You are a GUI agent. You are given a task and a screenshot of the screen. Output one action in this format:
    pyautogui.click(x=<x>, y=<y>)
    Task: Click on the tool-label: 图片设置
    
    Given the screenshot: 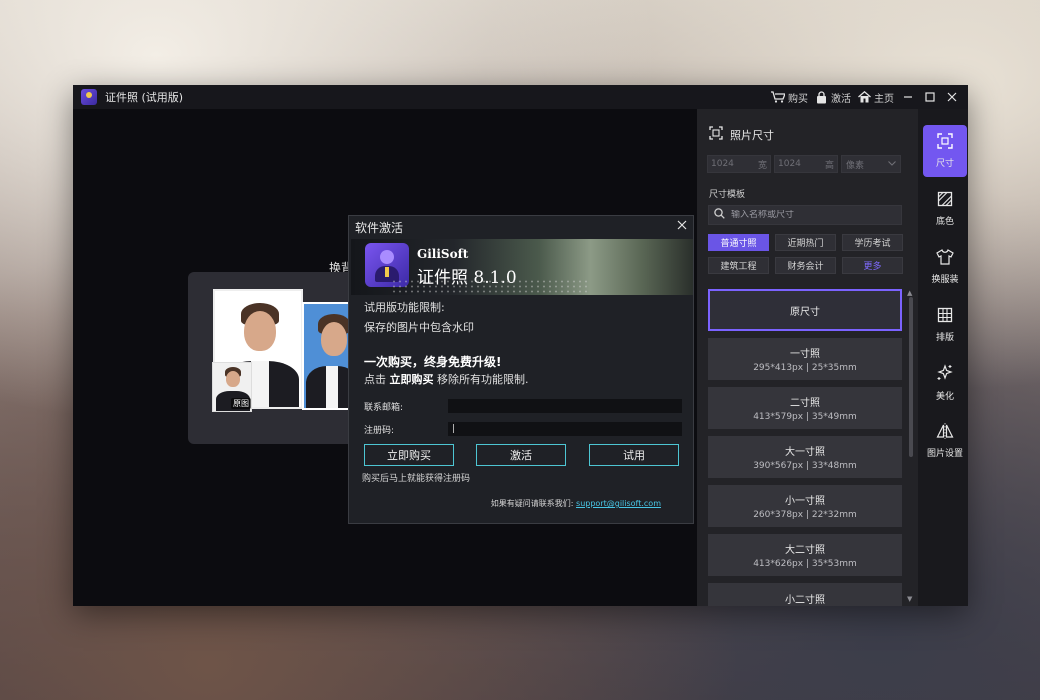 What is the action you would take?
    pyautogui.click(x=944, y=454)
    